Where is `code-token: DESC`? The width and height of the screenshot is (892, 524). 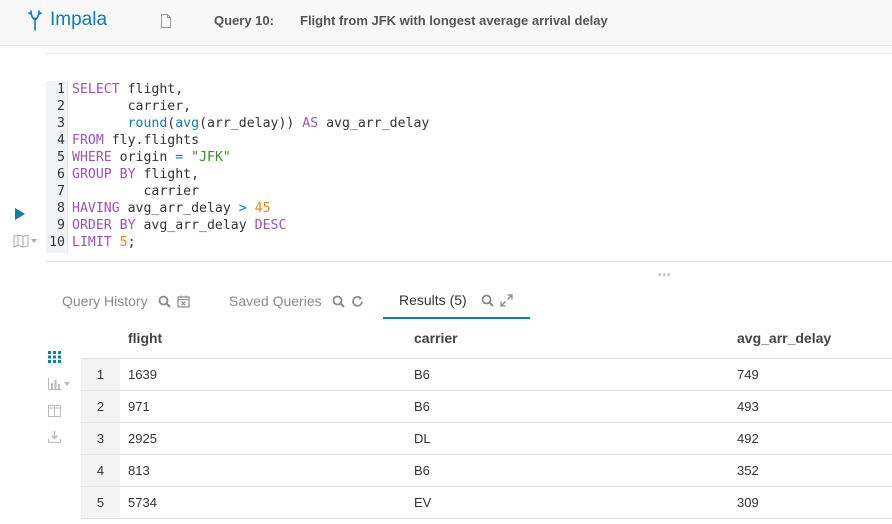
code-token: DESC is located at coordinates (270, 225).